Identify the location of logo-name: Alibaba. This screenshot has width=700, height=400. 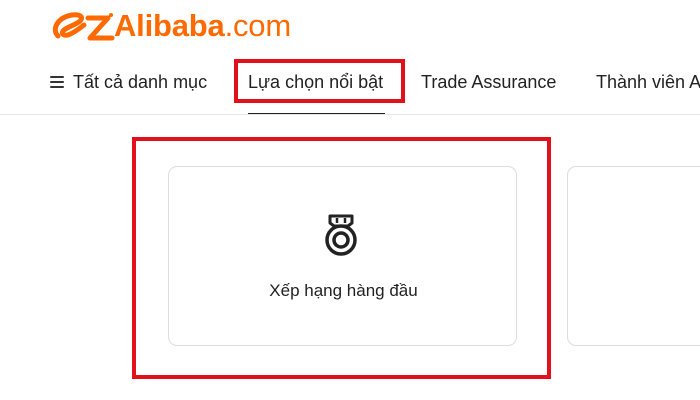
(169, 25).